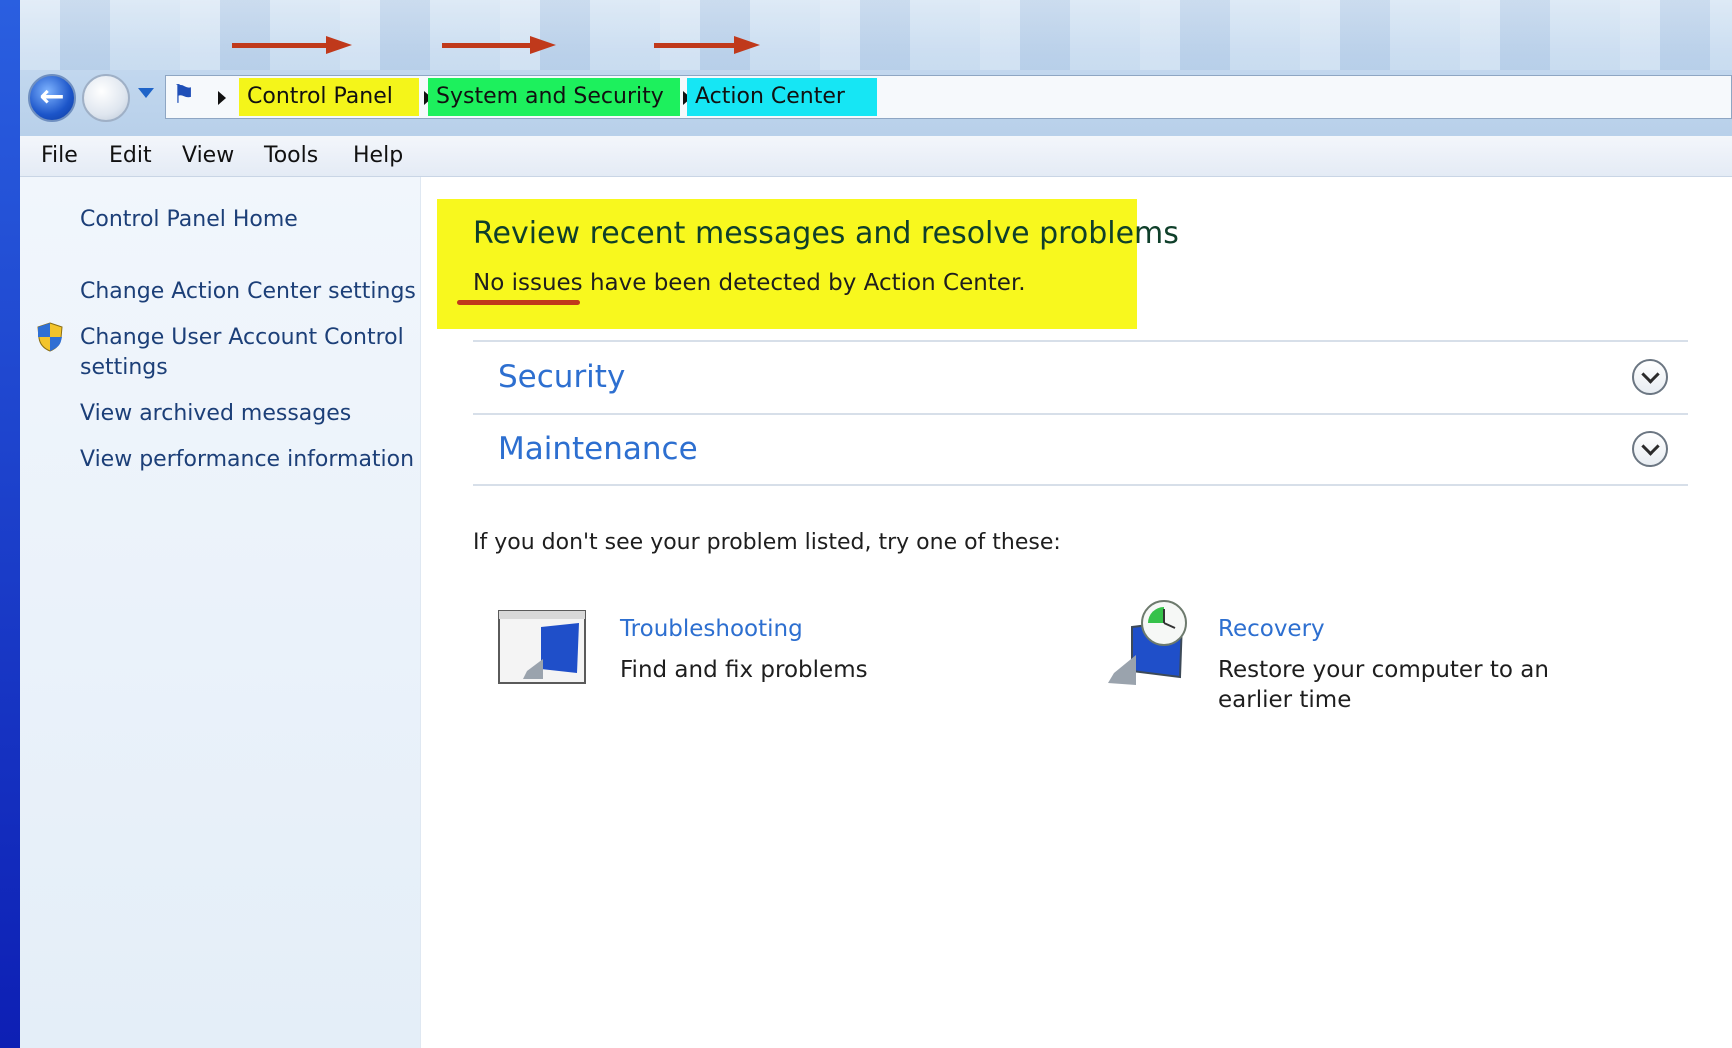 The width and height of the screenshot is (1732, 1048). I want to click on menu-bar: File Edit View Tools Help, so click(876, 156).